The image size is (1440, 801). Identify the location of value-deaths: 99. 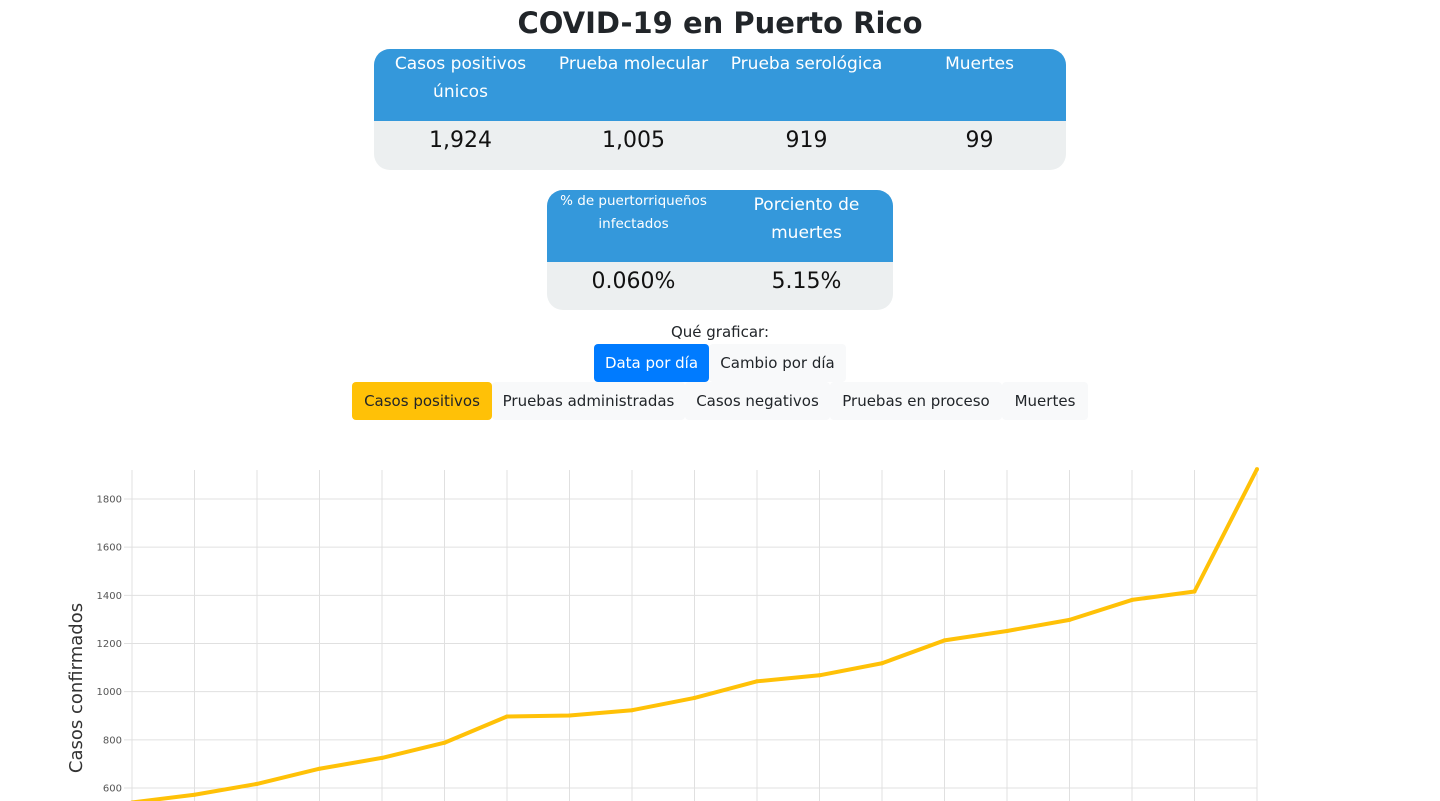
(979, 140).